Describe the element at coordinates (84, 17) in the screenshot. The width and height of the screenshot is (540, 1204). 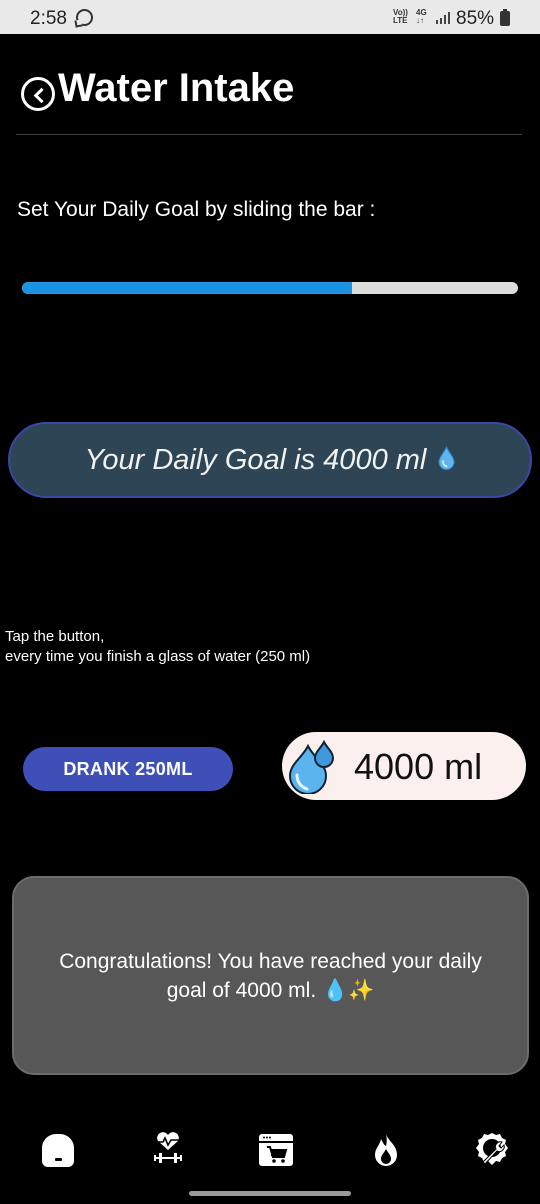
I see `whatsapp-notification-icon` at that location.